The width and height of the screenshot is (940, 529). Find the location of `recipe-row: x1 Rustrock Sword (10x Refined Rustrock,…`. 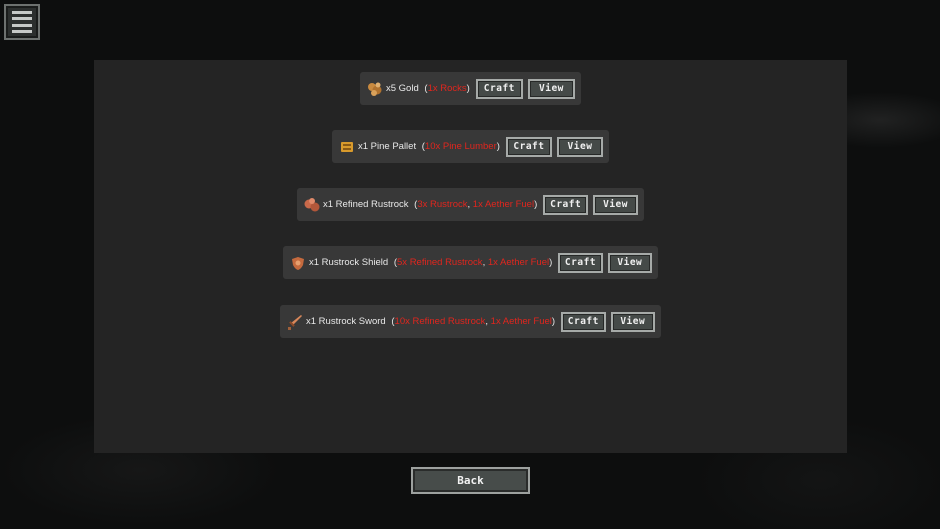

recipe-row: x1 Rustrock Sword (10x Refined Rustrock,… is located at coordinates (470, 321).